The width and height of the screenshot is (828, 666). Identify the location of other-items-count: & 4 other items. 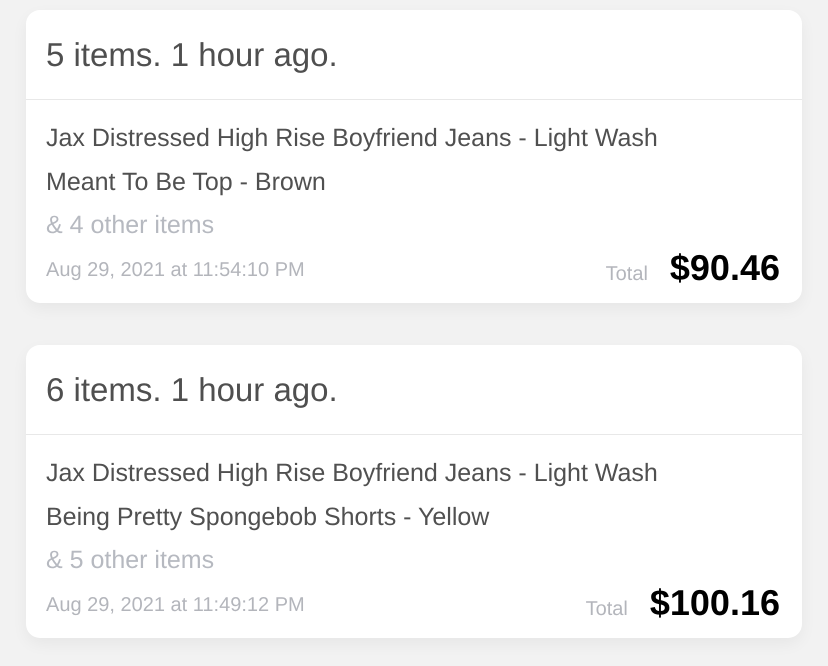
(130, 225).